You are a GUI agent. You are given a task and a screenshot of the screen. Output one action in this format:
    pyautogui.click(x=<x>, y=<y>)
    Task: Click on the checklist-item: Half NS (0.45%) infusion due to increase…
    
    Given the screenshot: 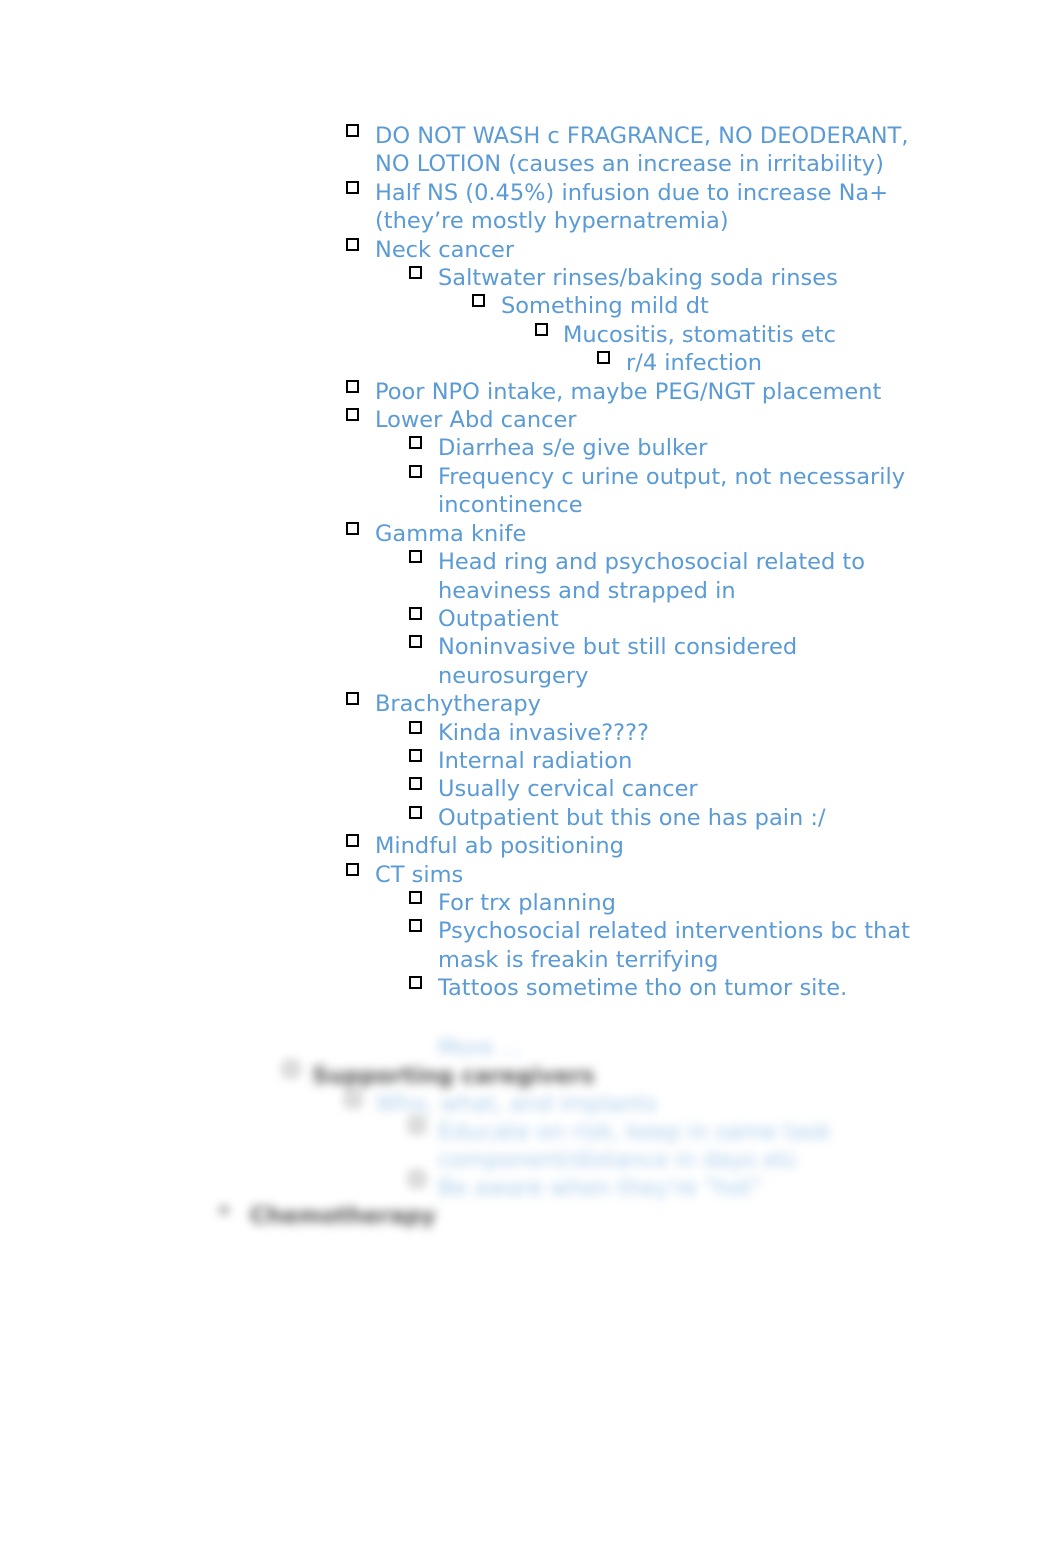 What is the action you would take?
    pyautogui.click(x=646, y=207)
    